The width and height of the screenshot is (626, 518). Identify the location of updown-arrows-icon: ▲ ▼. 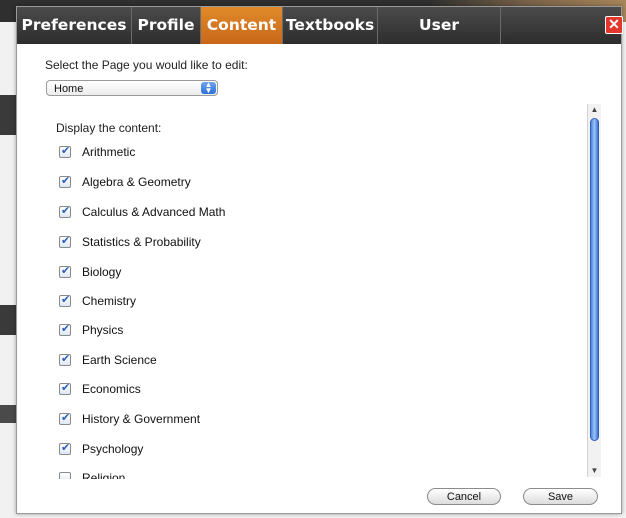
(208, 88).